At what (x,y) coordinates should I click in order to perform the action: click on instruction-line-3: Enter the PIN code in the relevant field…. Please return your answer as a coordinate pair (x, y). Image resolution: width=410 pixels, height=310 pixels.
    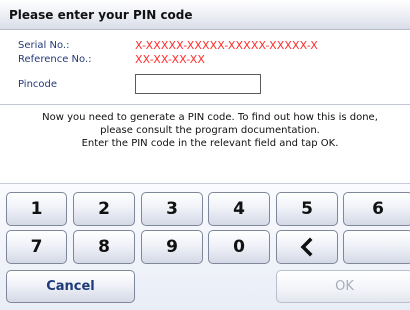
    Looking at the image, I should click on (210, 143).